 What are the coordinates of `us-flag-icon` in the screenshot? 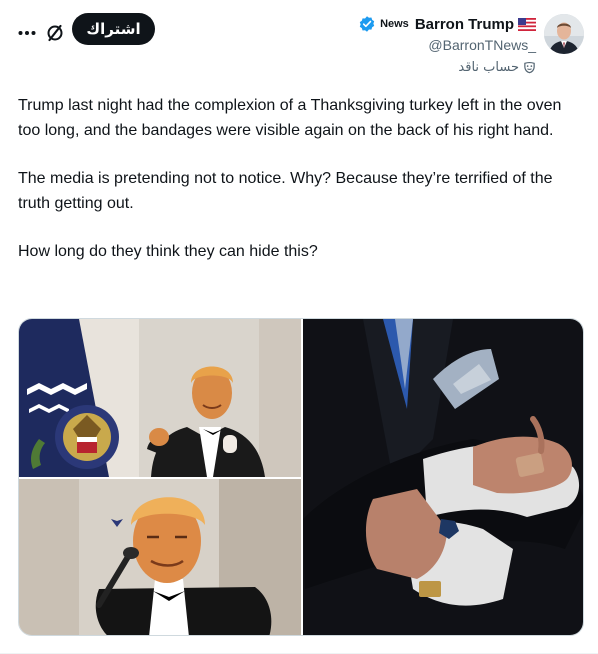 It's located at (527, 24).